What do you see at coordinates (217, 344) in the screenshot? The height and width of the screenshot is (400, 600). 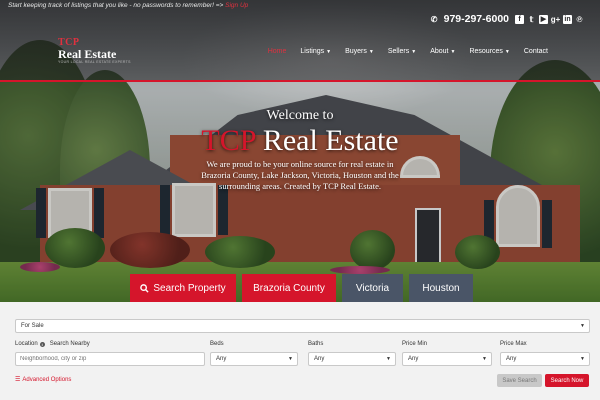 I see `beds-label: Beds` at bounding box center [217, 344].